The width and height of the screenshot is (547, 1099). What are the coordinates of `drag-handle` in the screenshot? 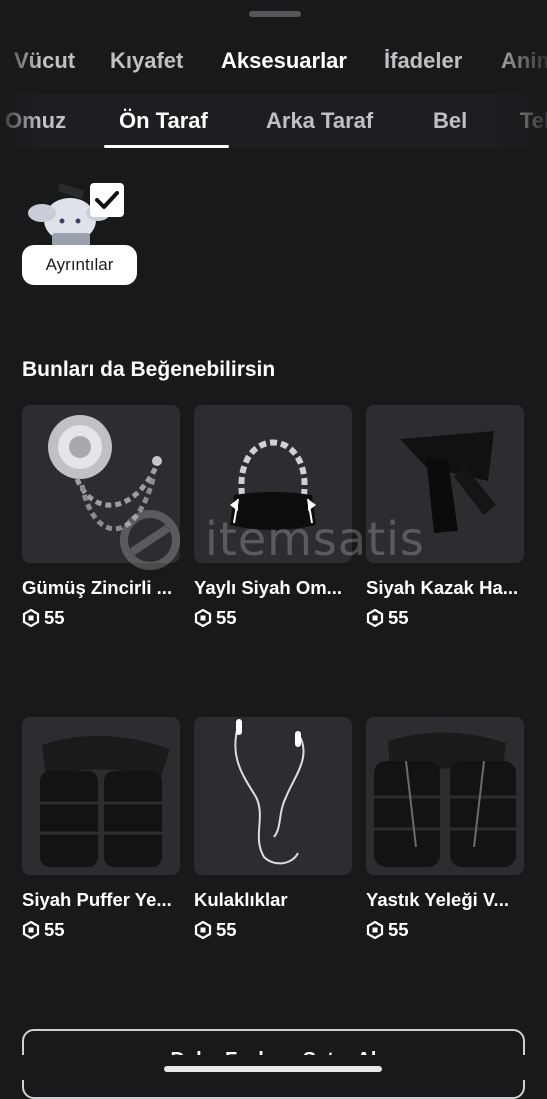 It's located at (275, 14).